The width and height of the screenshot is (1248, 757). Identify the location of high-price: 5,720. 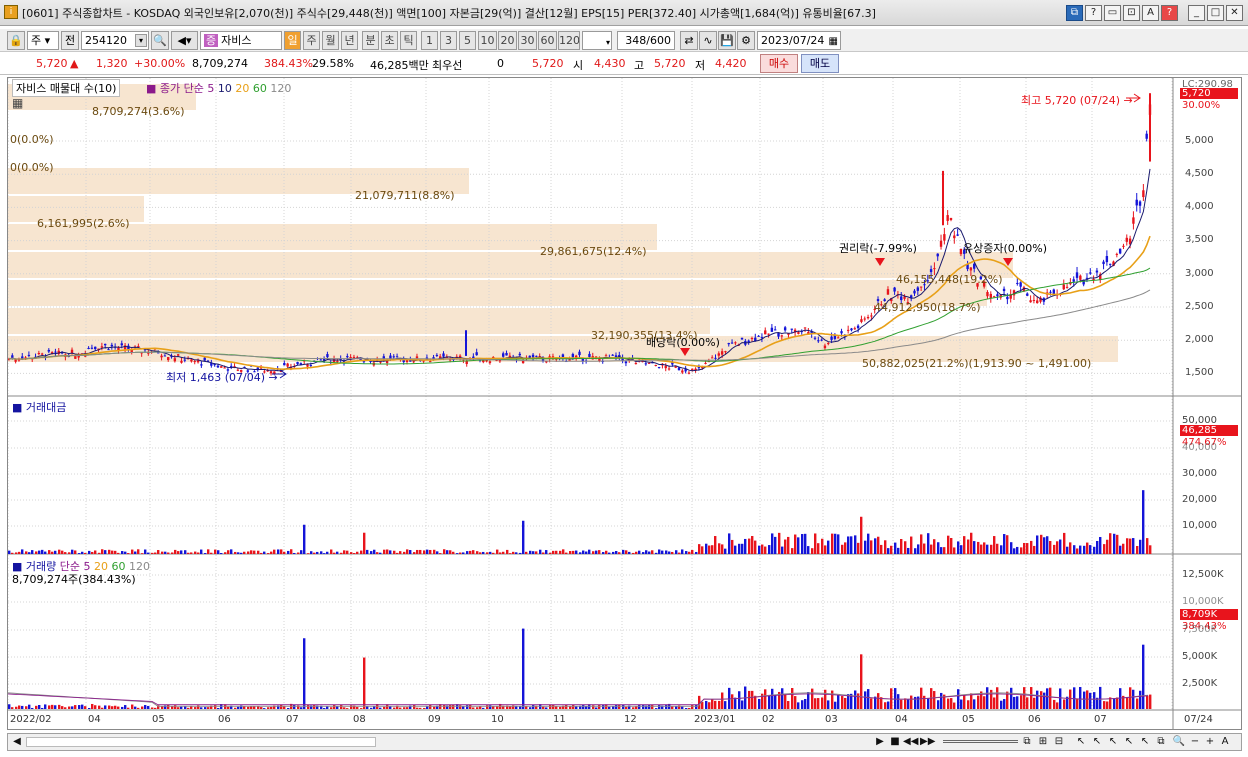
(670, 63).